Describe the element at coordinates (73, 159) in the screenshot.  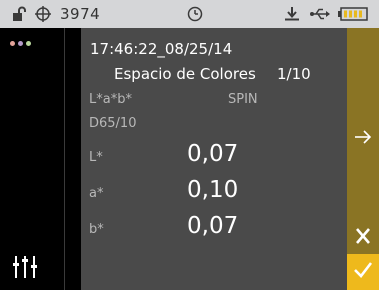
I see `panel-edge` at that location.